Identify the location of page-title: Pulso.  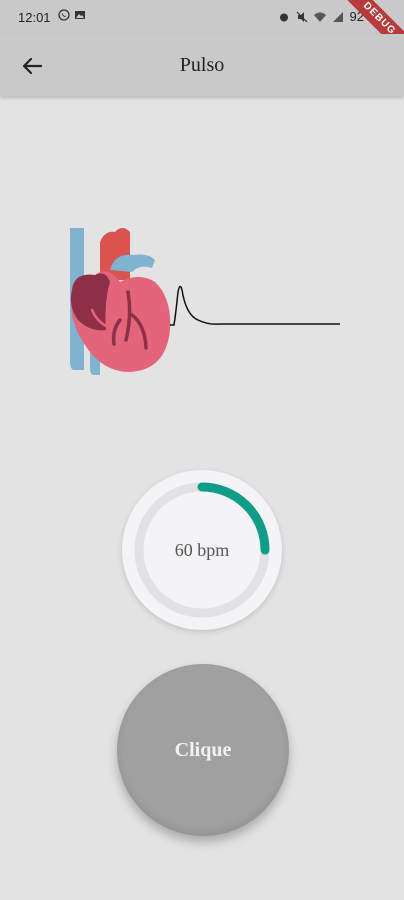
(202, 65).